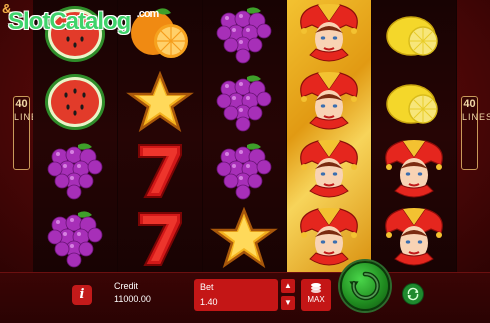  What do you see at coordinates (316, 288) in the screenshot?
I see `coins-icon` at bounding box center [316, 288].